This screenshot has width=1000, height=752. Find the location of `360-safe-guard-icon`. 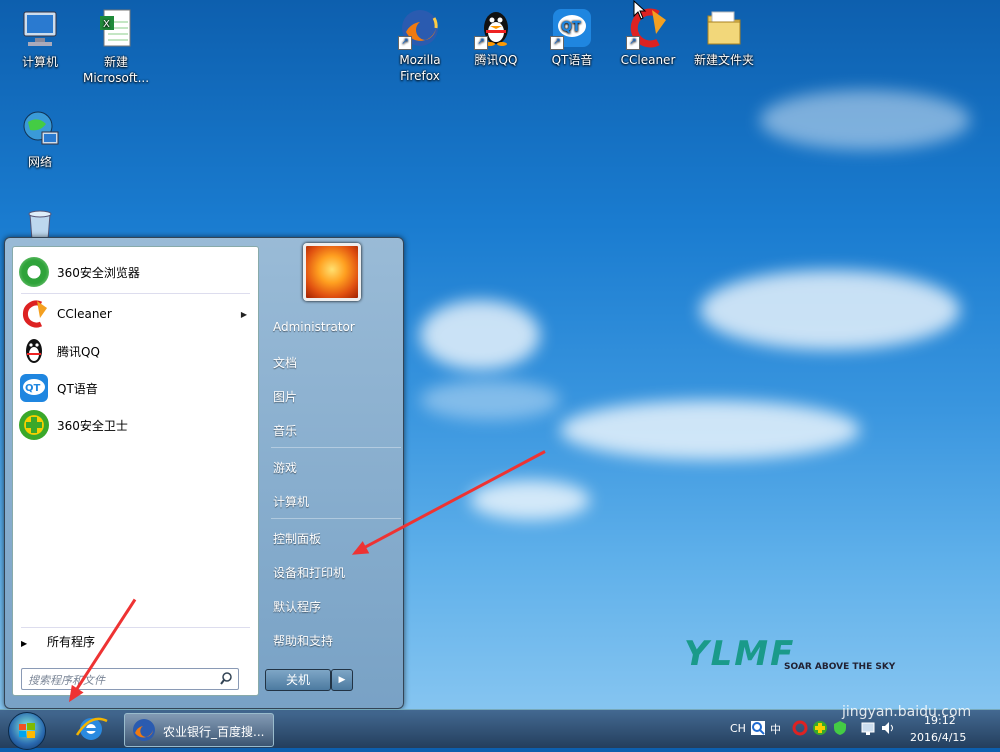

360-safe-guard-icon is located at coordinates (34, 425).